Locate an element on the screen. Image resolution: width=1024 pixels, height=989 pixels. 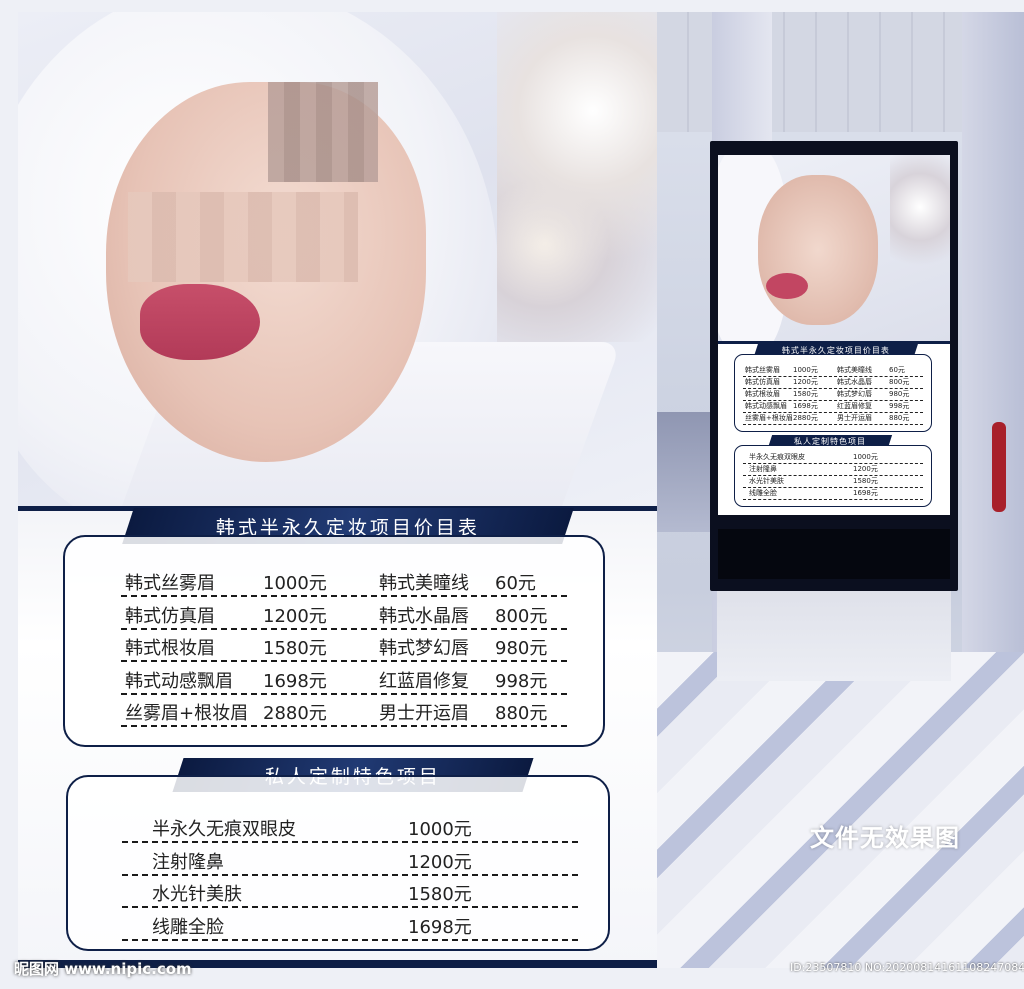
item-name: 韩式梦幻唇 is located at coordinates (424, 648).